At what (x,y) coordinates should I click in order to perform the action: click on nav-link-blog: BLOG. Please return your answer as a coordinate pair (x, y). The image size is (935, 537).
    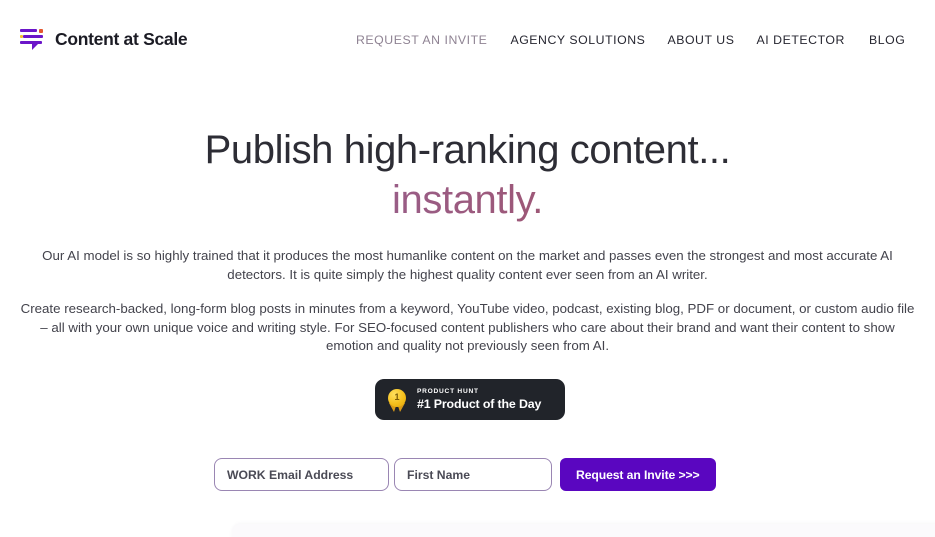
    Looking at the image, I should click on (887, 40).